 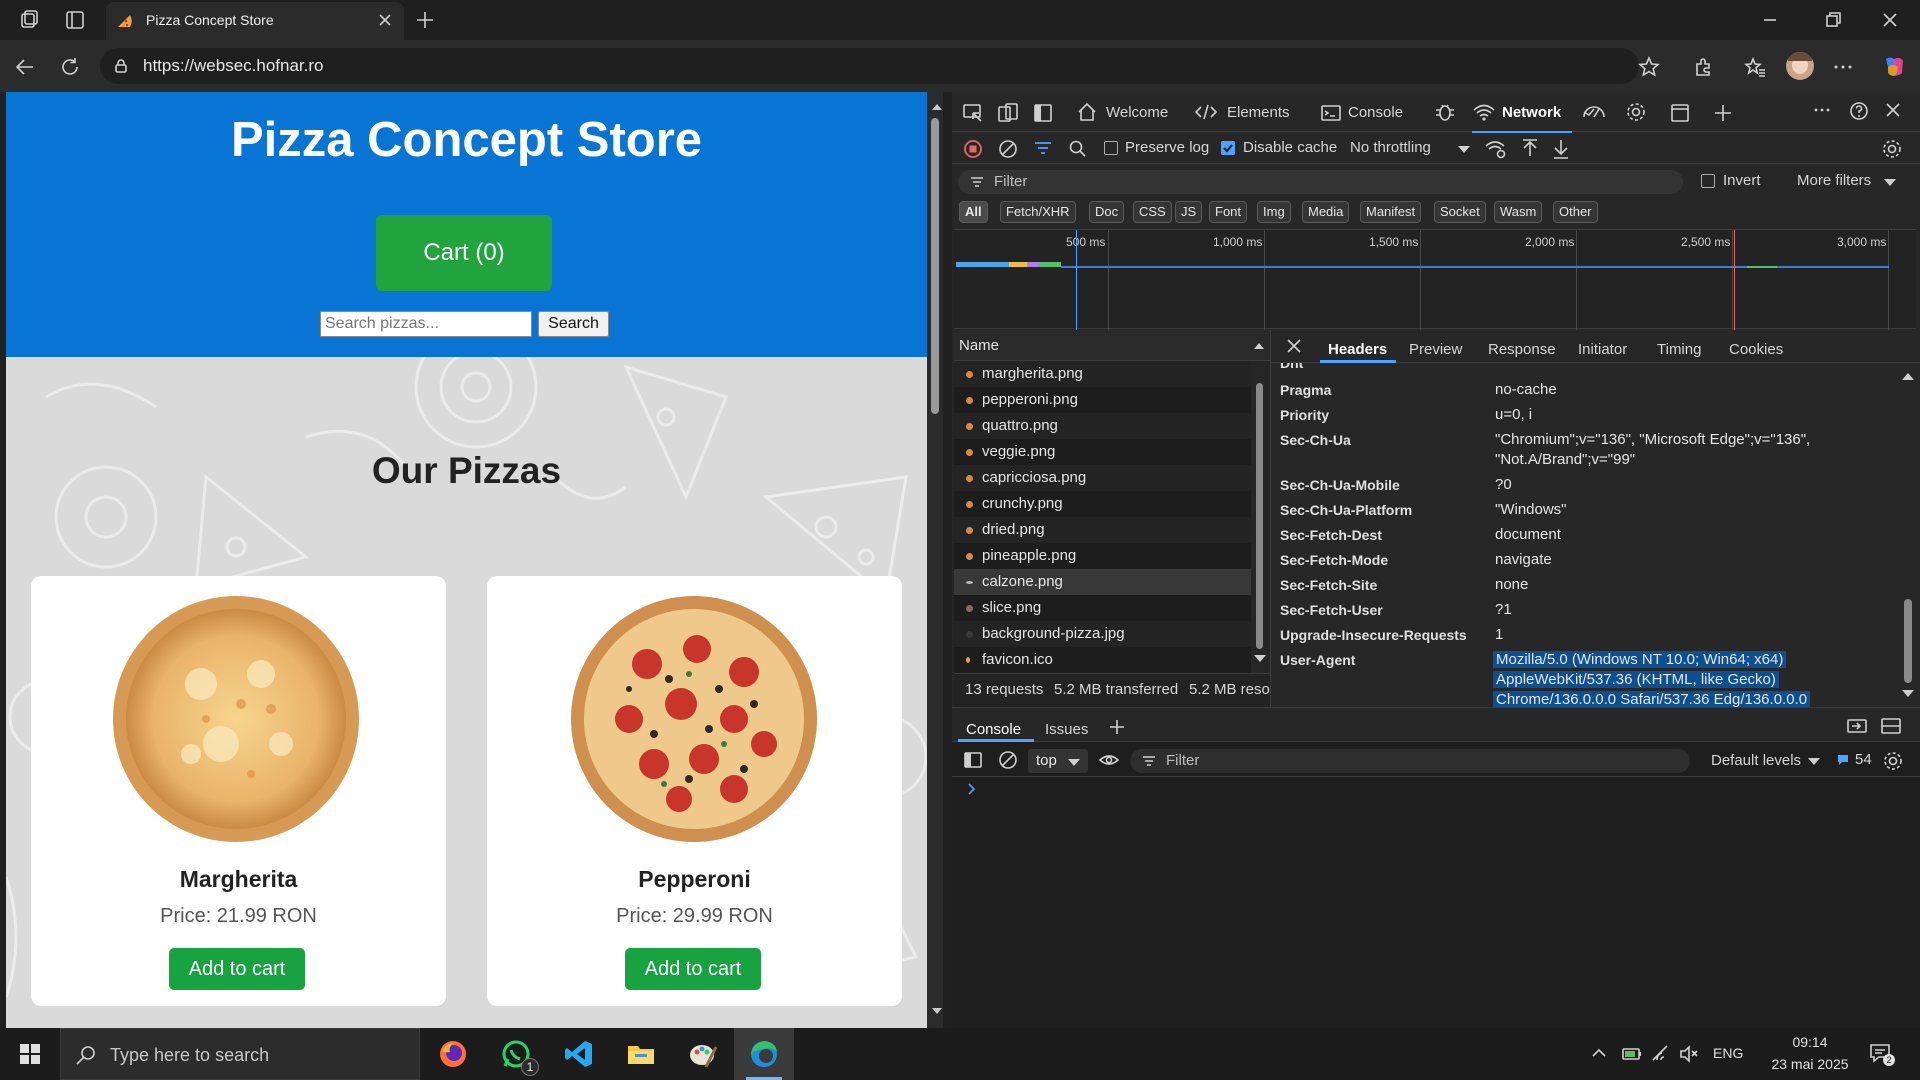 What do you see at coordinates (1843, 67) in the screenshot?
I see `more-menu-icon` at bounding box center [1843, 67].